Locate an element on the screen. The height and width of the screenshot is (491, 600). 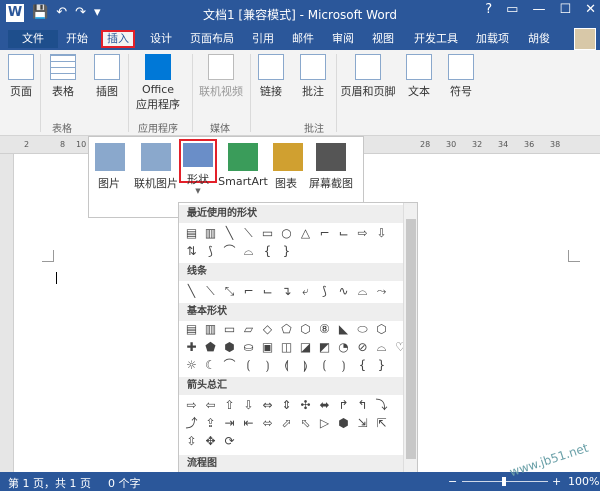
tab-layout: 页面布局 is located at coordinates (212, 39).